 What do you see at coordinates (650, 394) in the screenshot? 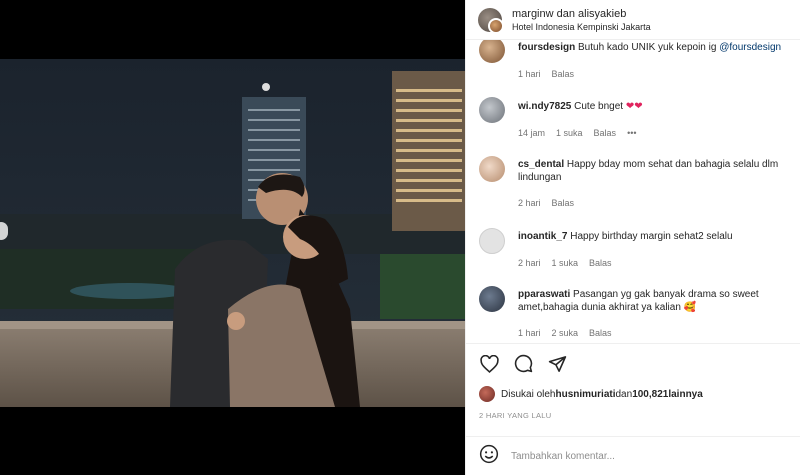
I see `likes-count: 100,821` at bounding box center [650, 394].